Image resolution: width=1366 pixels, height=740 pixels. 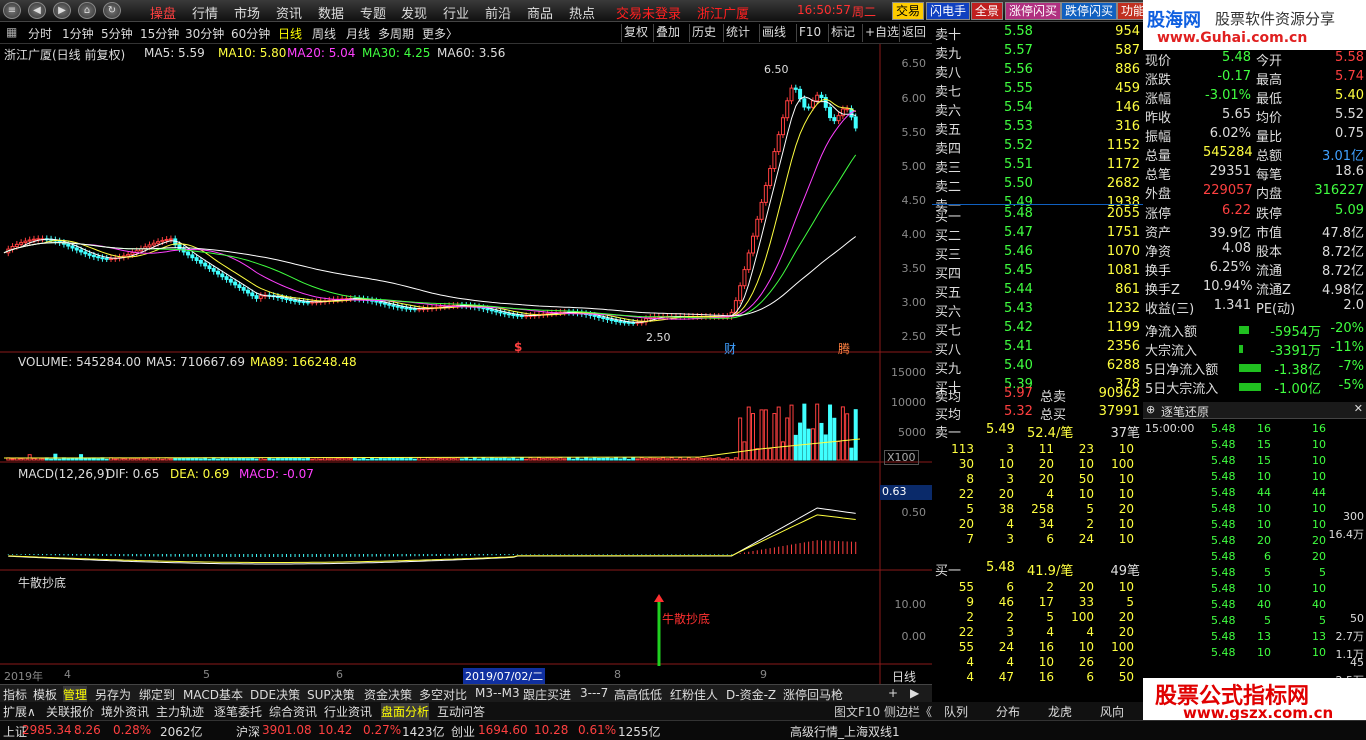 I want to click on period-tab: 1分钟, so click(x=78, y=33).